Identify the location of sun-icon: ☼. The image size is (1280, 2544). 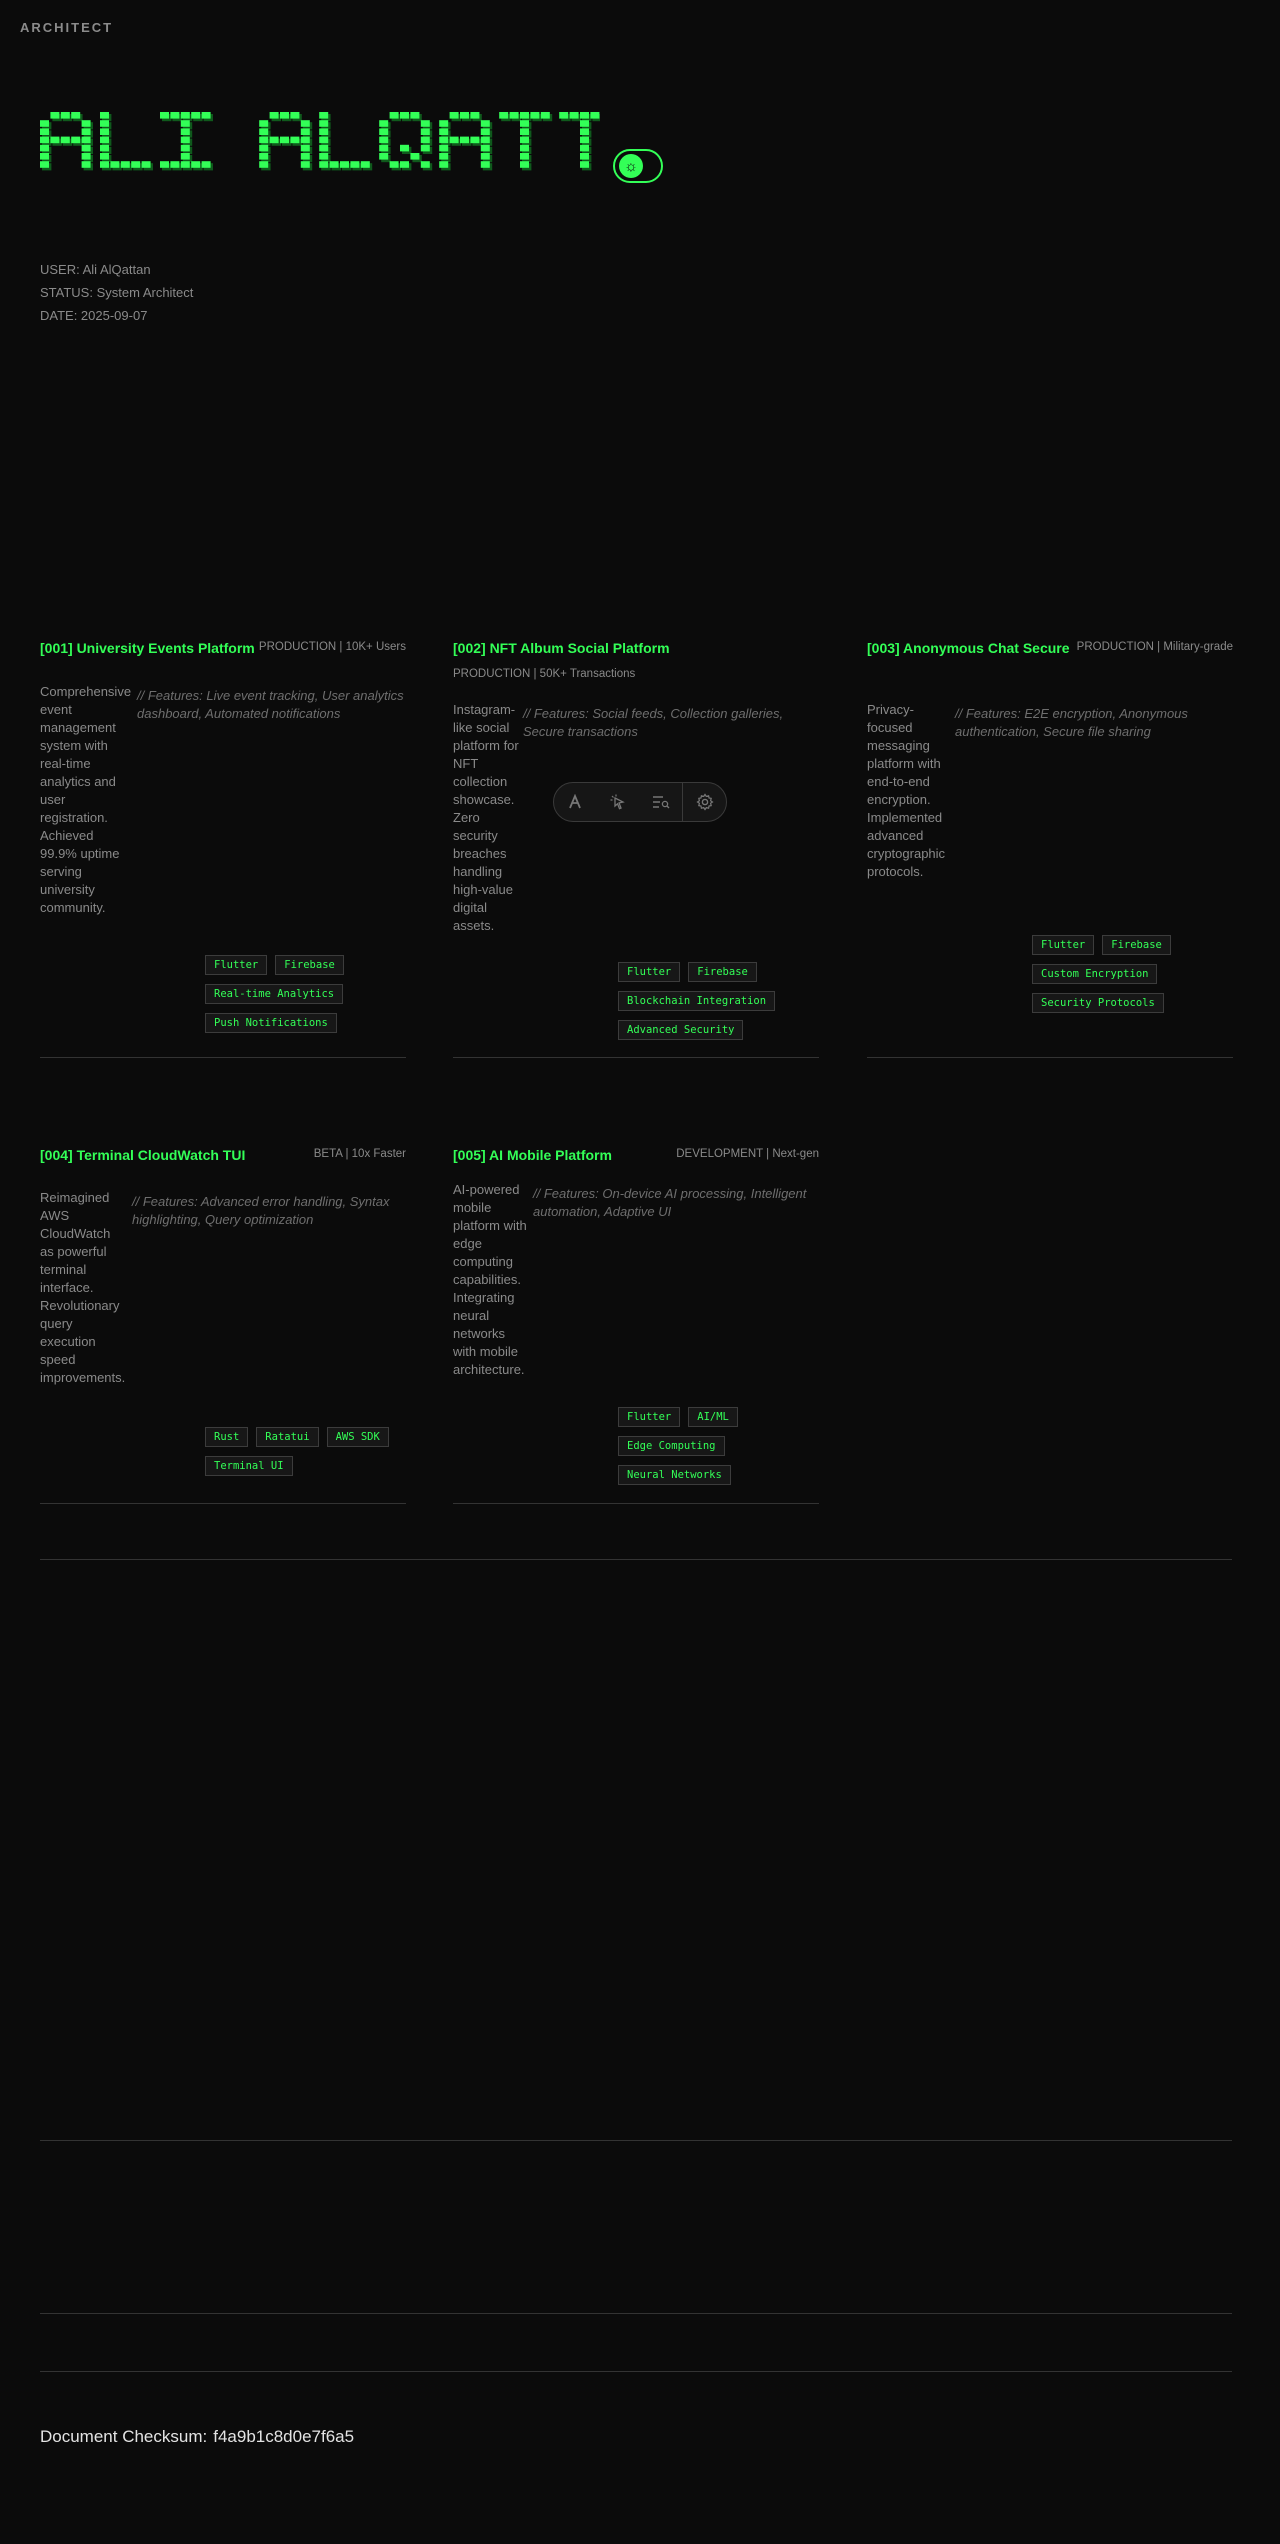
(631, 166).